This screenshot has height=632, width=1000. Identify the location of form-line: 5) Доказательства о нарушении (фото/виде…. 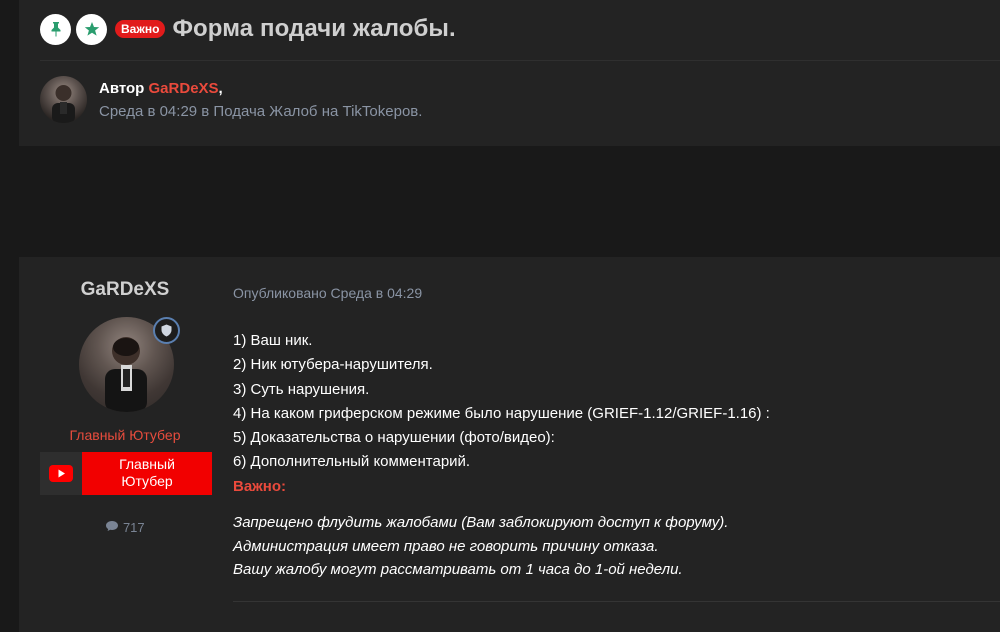
(394, 438).